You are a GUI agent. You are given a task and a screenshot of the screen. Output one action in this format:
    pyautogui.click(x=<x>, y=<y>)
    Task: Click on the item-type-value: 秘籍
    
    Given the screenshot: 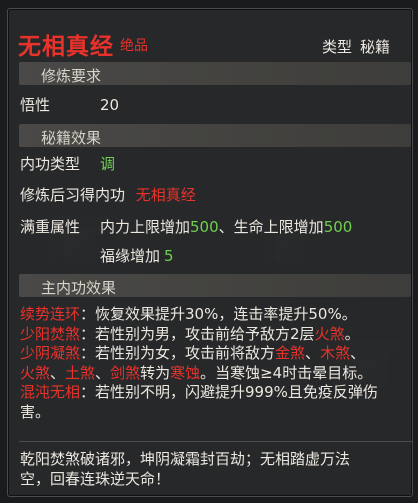 What is the action you would take?
    pyautogui.click(x=374, y=47)
    